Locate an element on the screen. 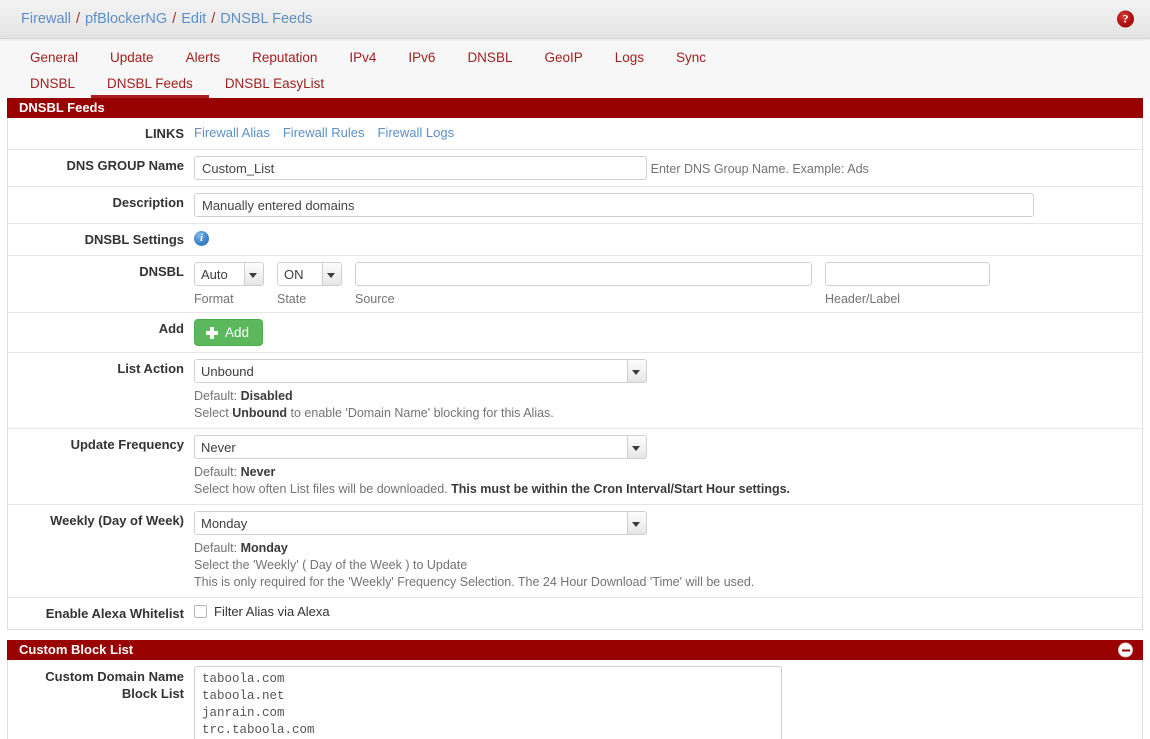  tab-logs: Logs is located at coordinates (629, 58).